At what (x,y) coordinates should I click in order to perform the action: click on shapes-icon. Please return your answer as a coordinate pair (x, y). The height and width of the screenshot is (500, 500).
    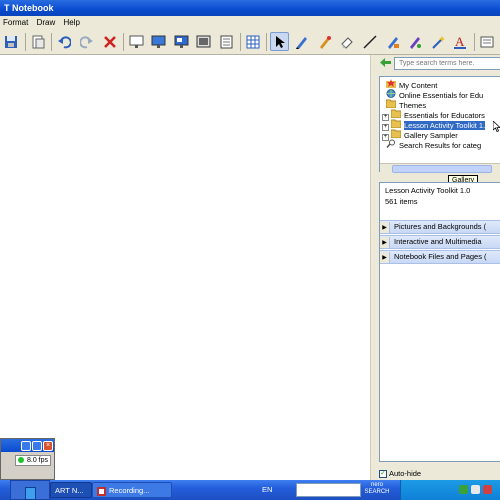
    Looking at the image, I should click on (393, 42).